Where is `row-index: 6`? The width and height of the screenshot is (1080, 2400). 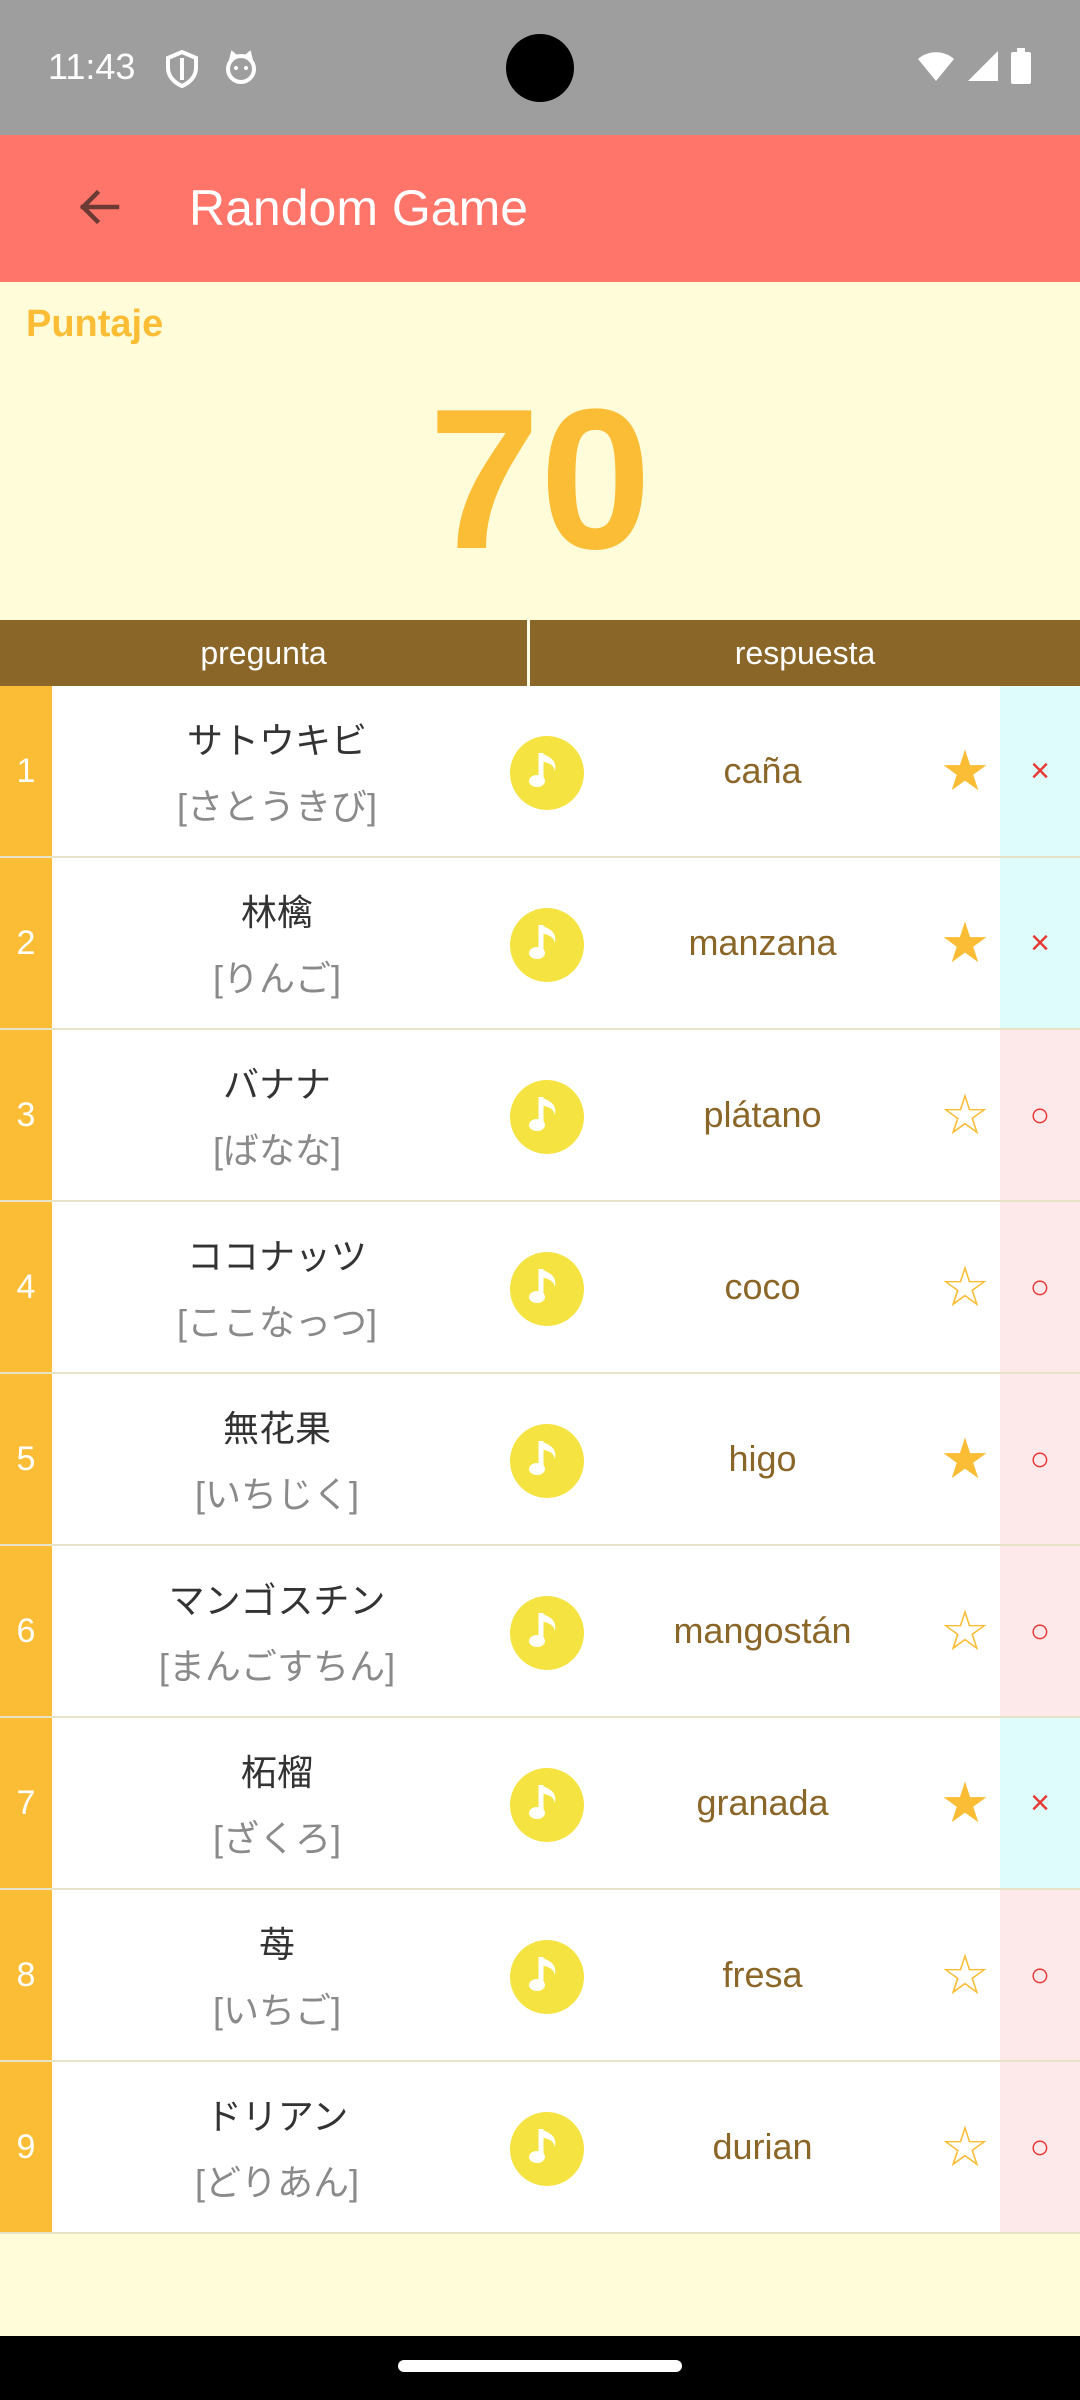
row-index: 6 is located at coordinates (26, 1631).